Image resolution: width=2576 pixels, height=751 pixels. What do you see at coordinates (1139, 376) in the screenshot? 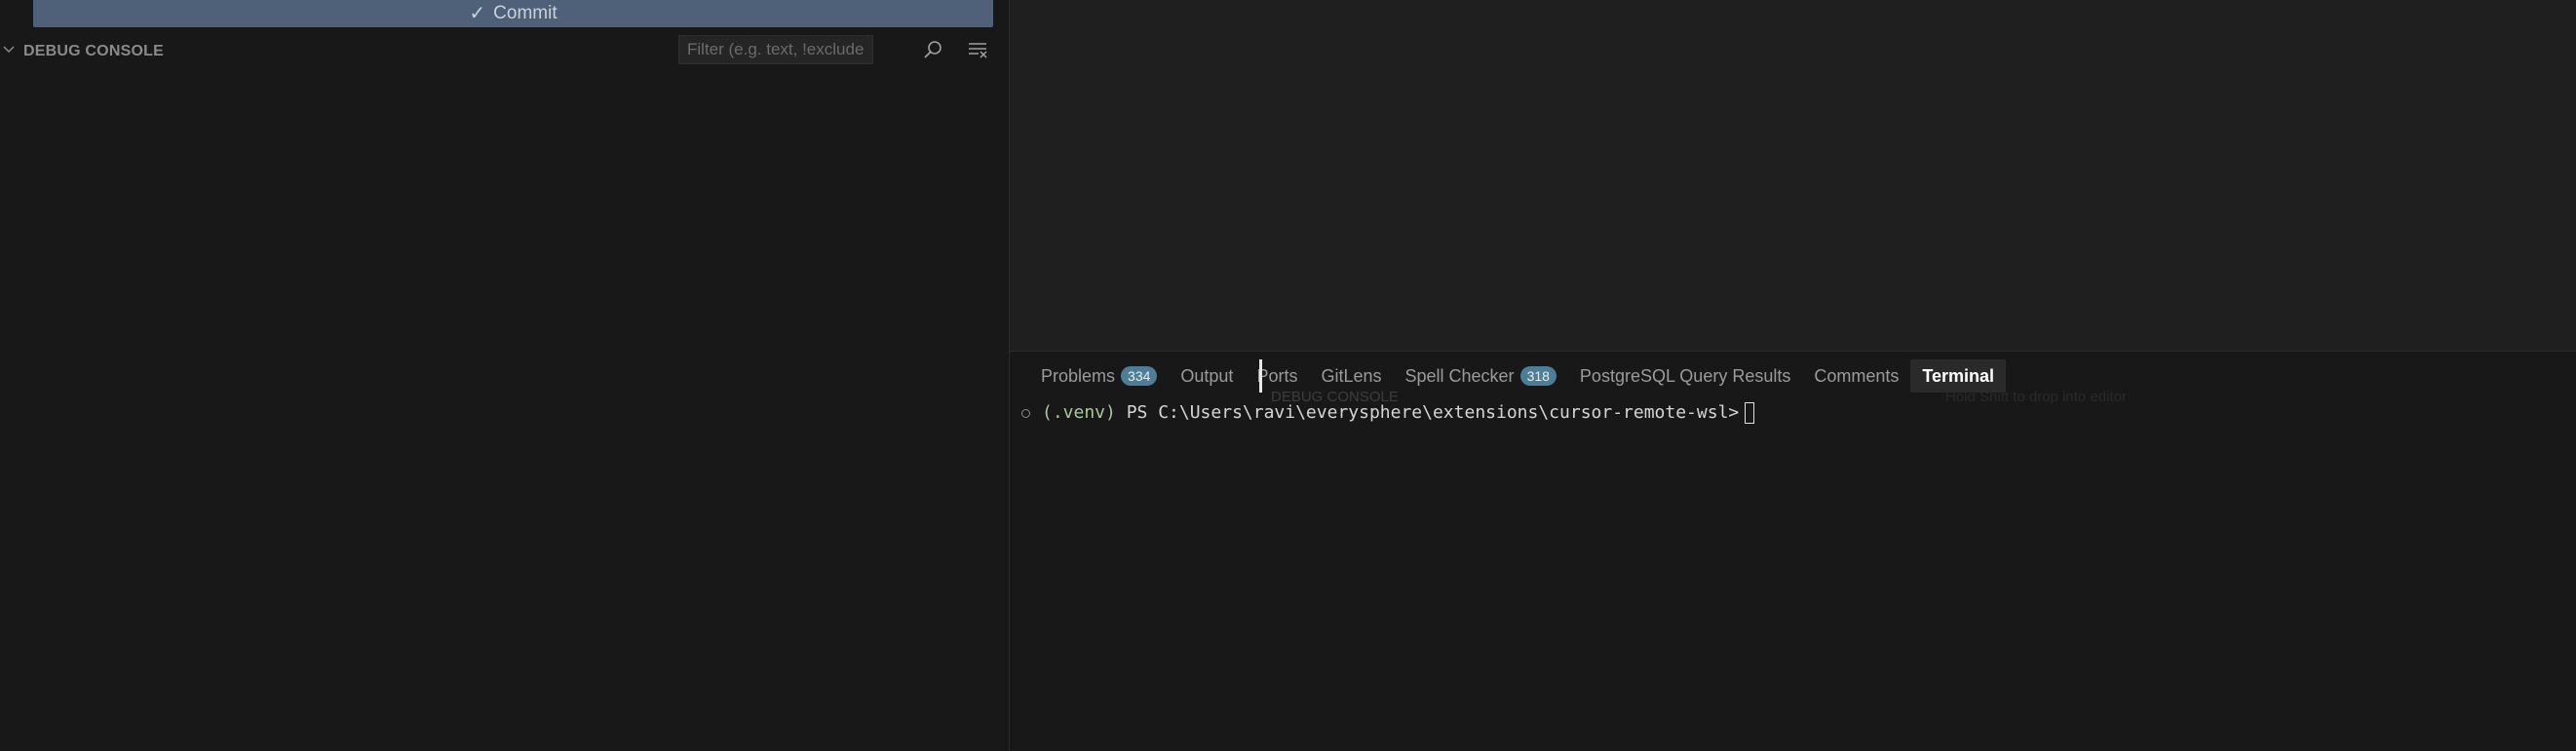
I see `problems-count-badge: 334` at bounding box center [1139, 376].